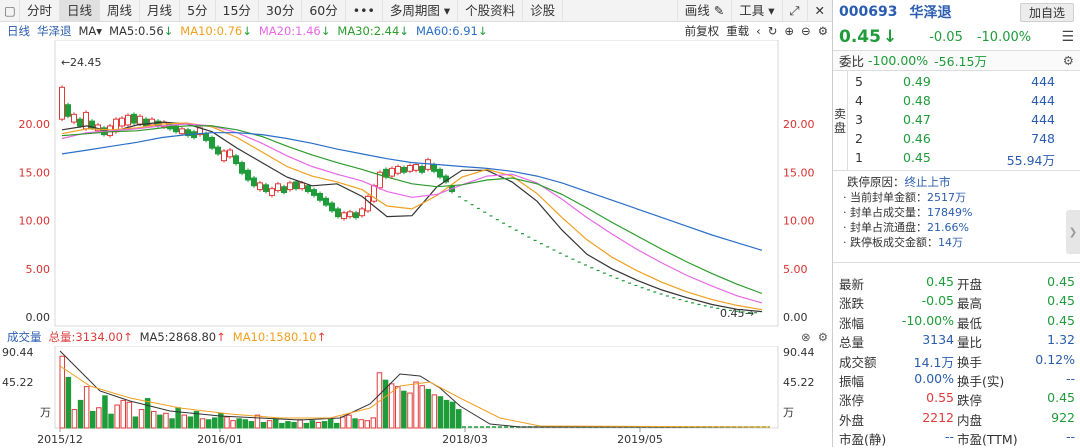  Describe the element at coordinates (859, 100) in the screenshot. I see `sell-level: 4` at that location.